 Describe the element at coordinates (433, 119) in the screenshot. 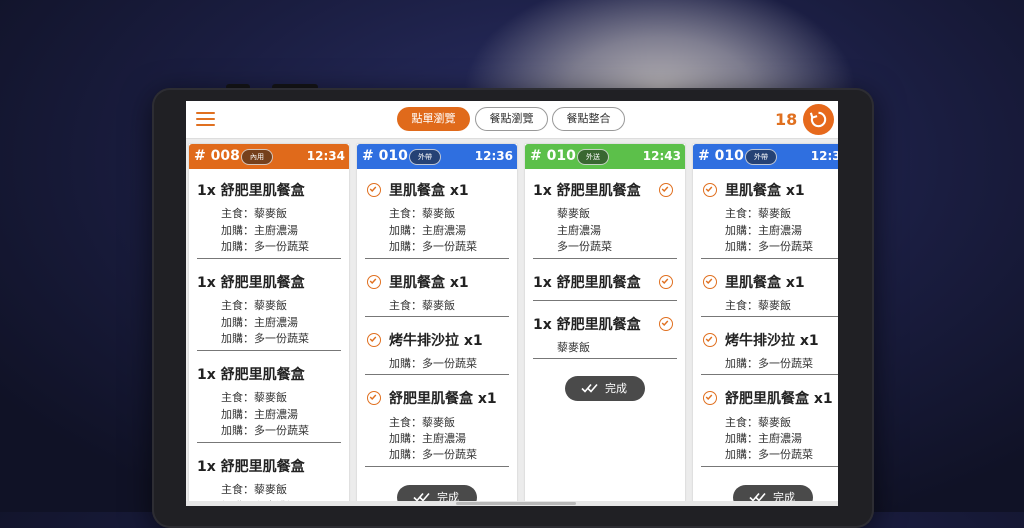

I see `tab-order-view: 點單瀏覽` at that location.